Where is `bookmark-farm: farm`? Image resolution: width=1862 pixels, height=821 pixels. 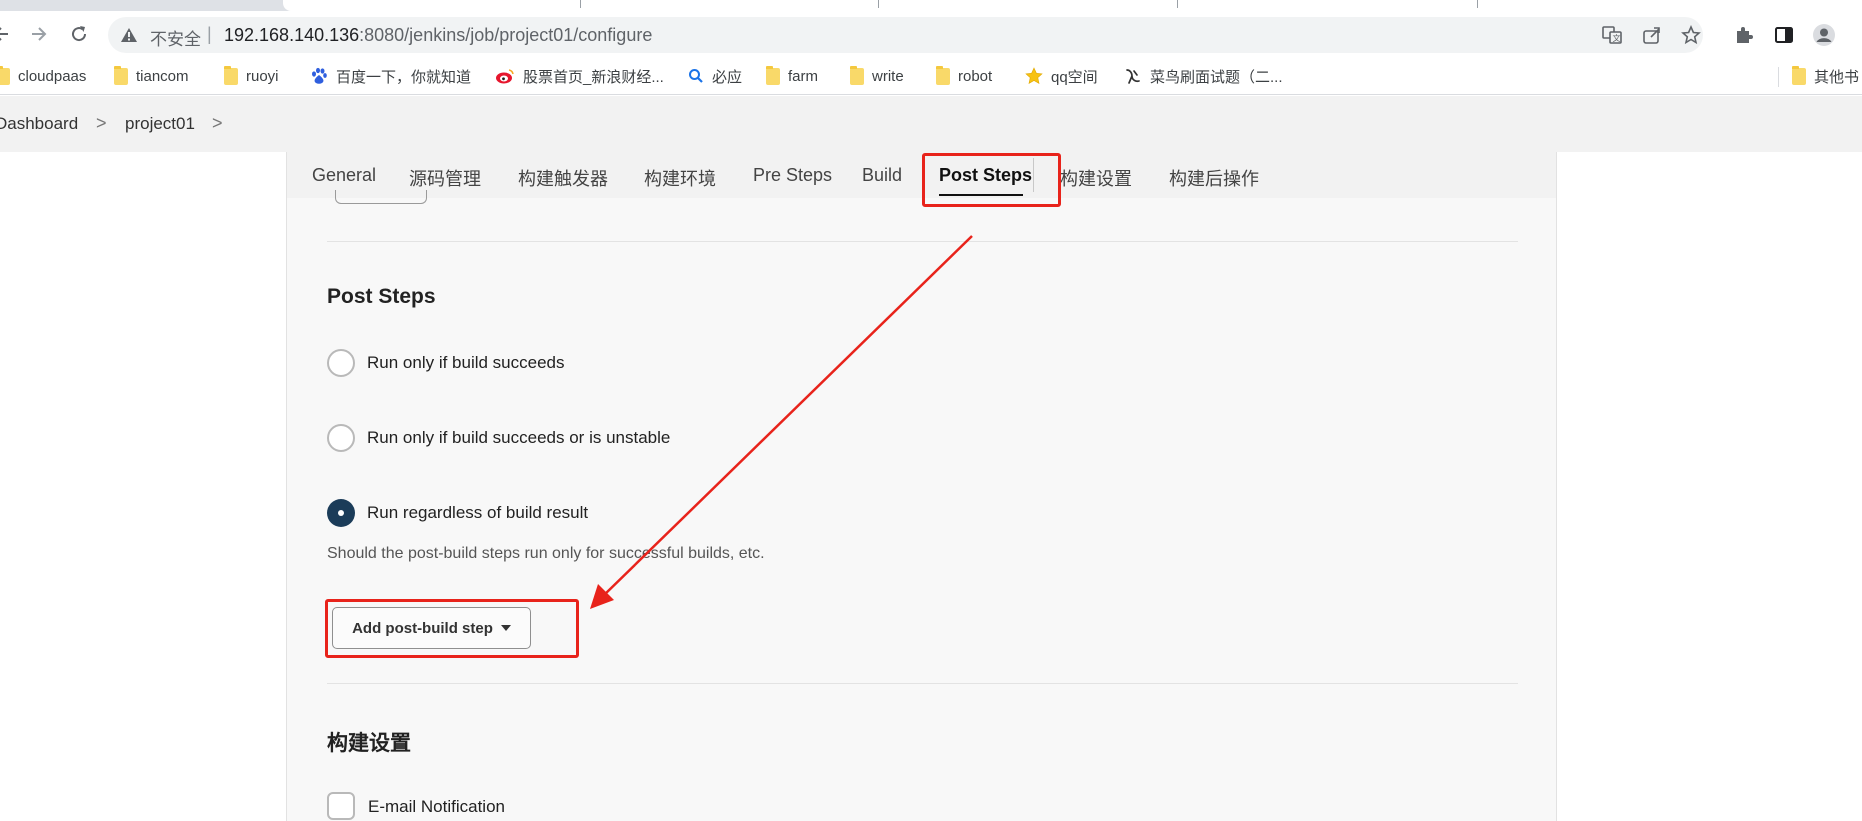
bookmark-farm: farm is located at coordinates (792, 76).